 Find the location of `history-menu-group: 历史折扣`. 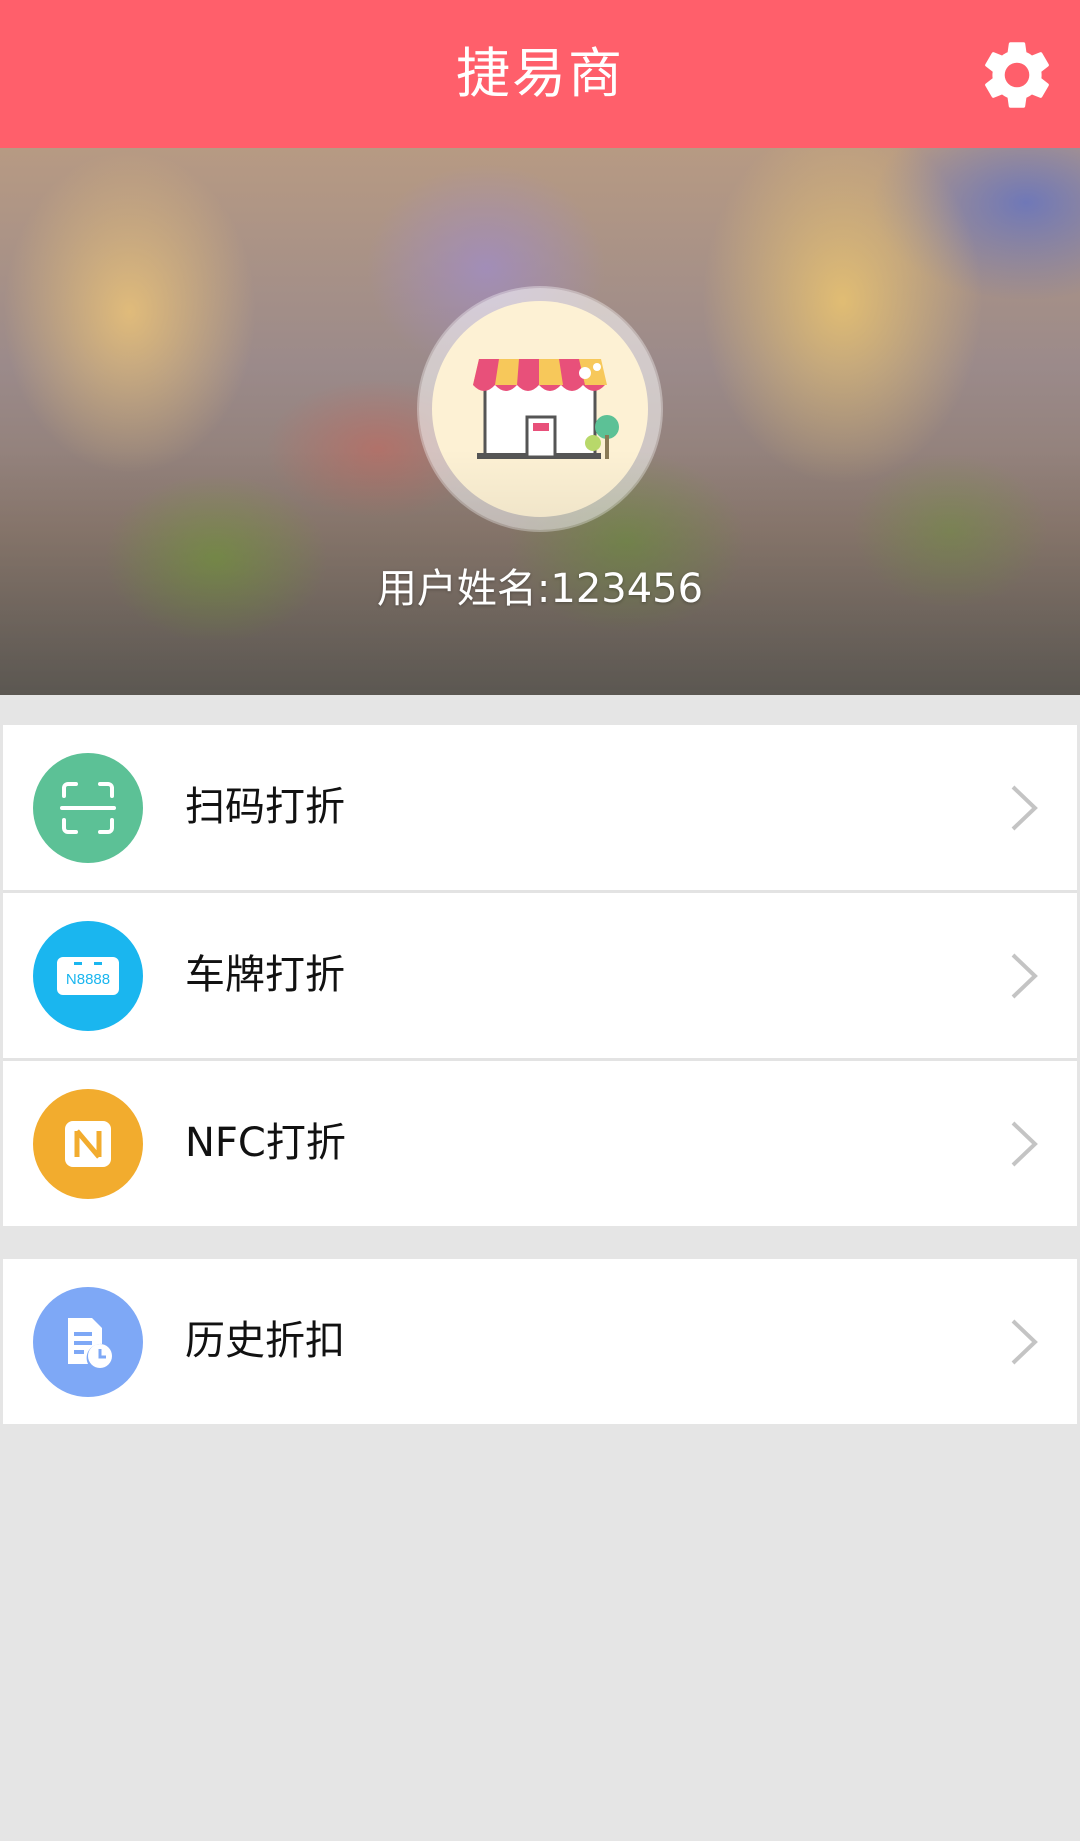

history-menu-group: 历史折扣 is located at coordinates (540, 1341).